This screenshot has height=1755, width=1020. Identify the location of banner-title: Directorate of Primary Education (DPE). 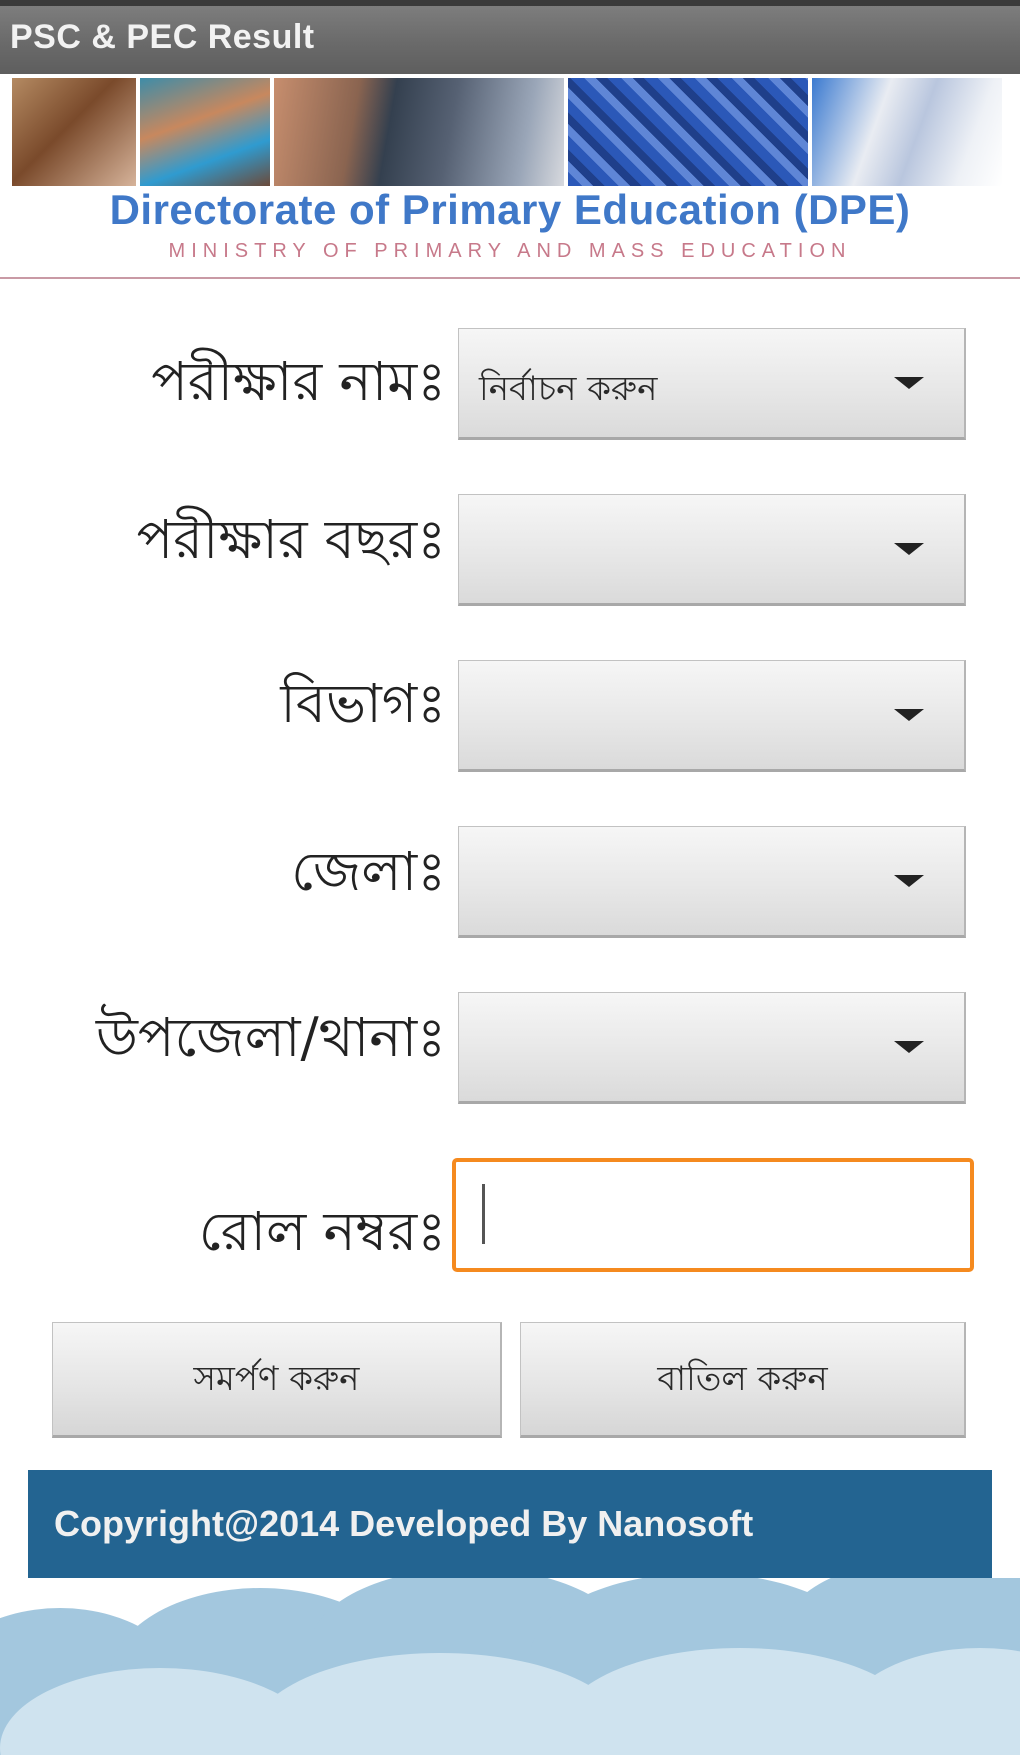
(510, 209).